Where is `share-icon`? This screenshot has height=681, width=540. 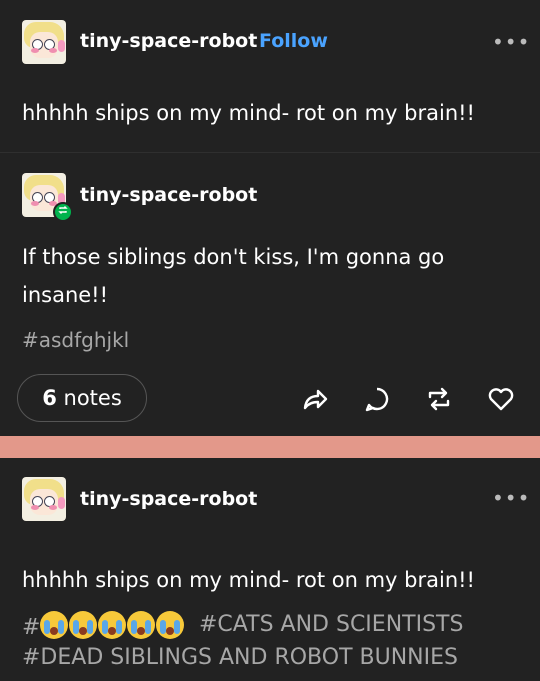 share-icon is located at coordinates (315, 399).